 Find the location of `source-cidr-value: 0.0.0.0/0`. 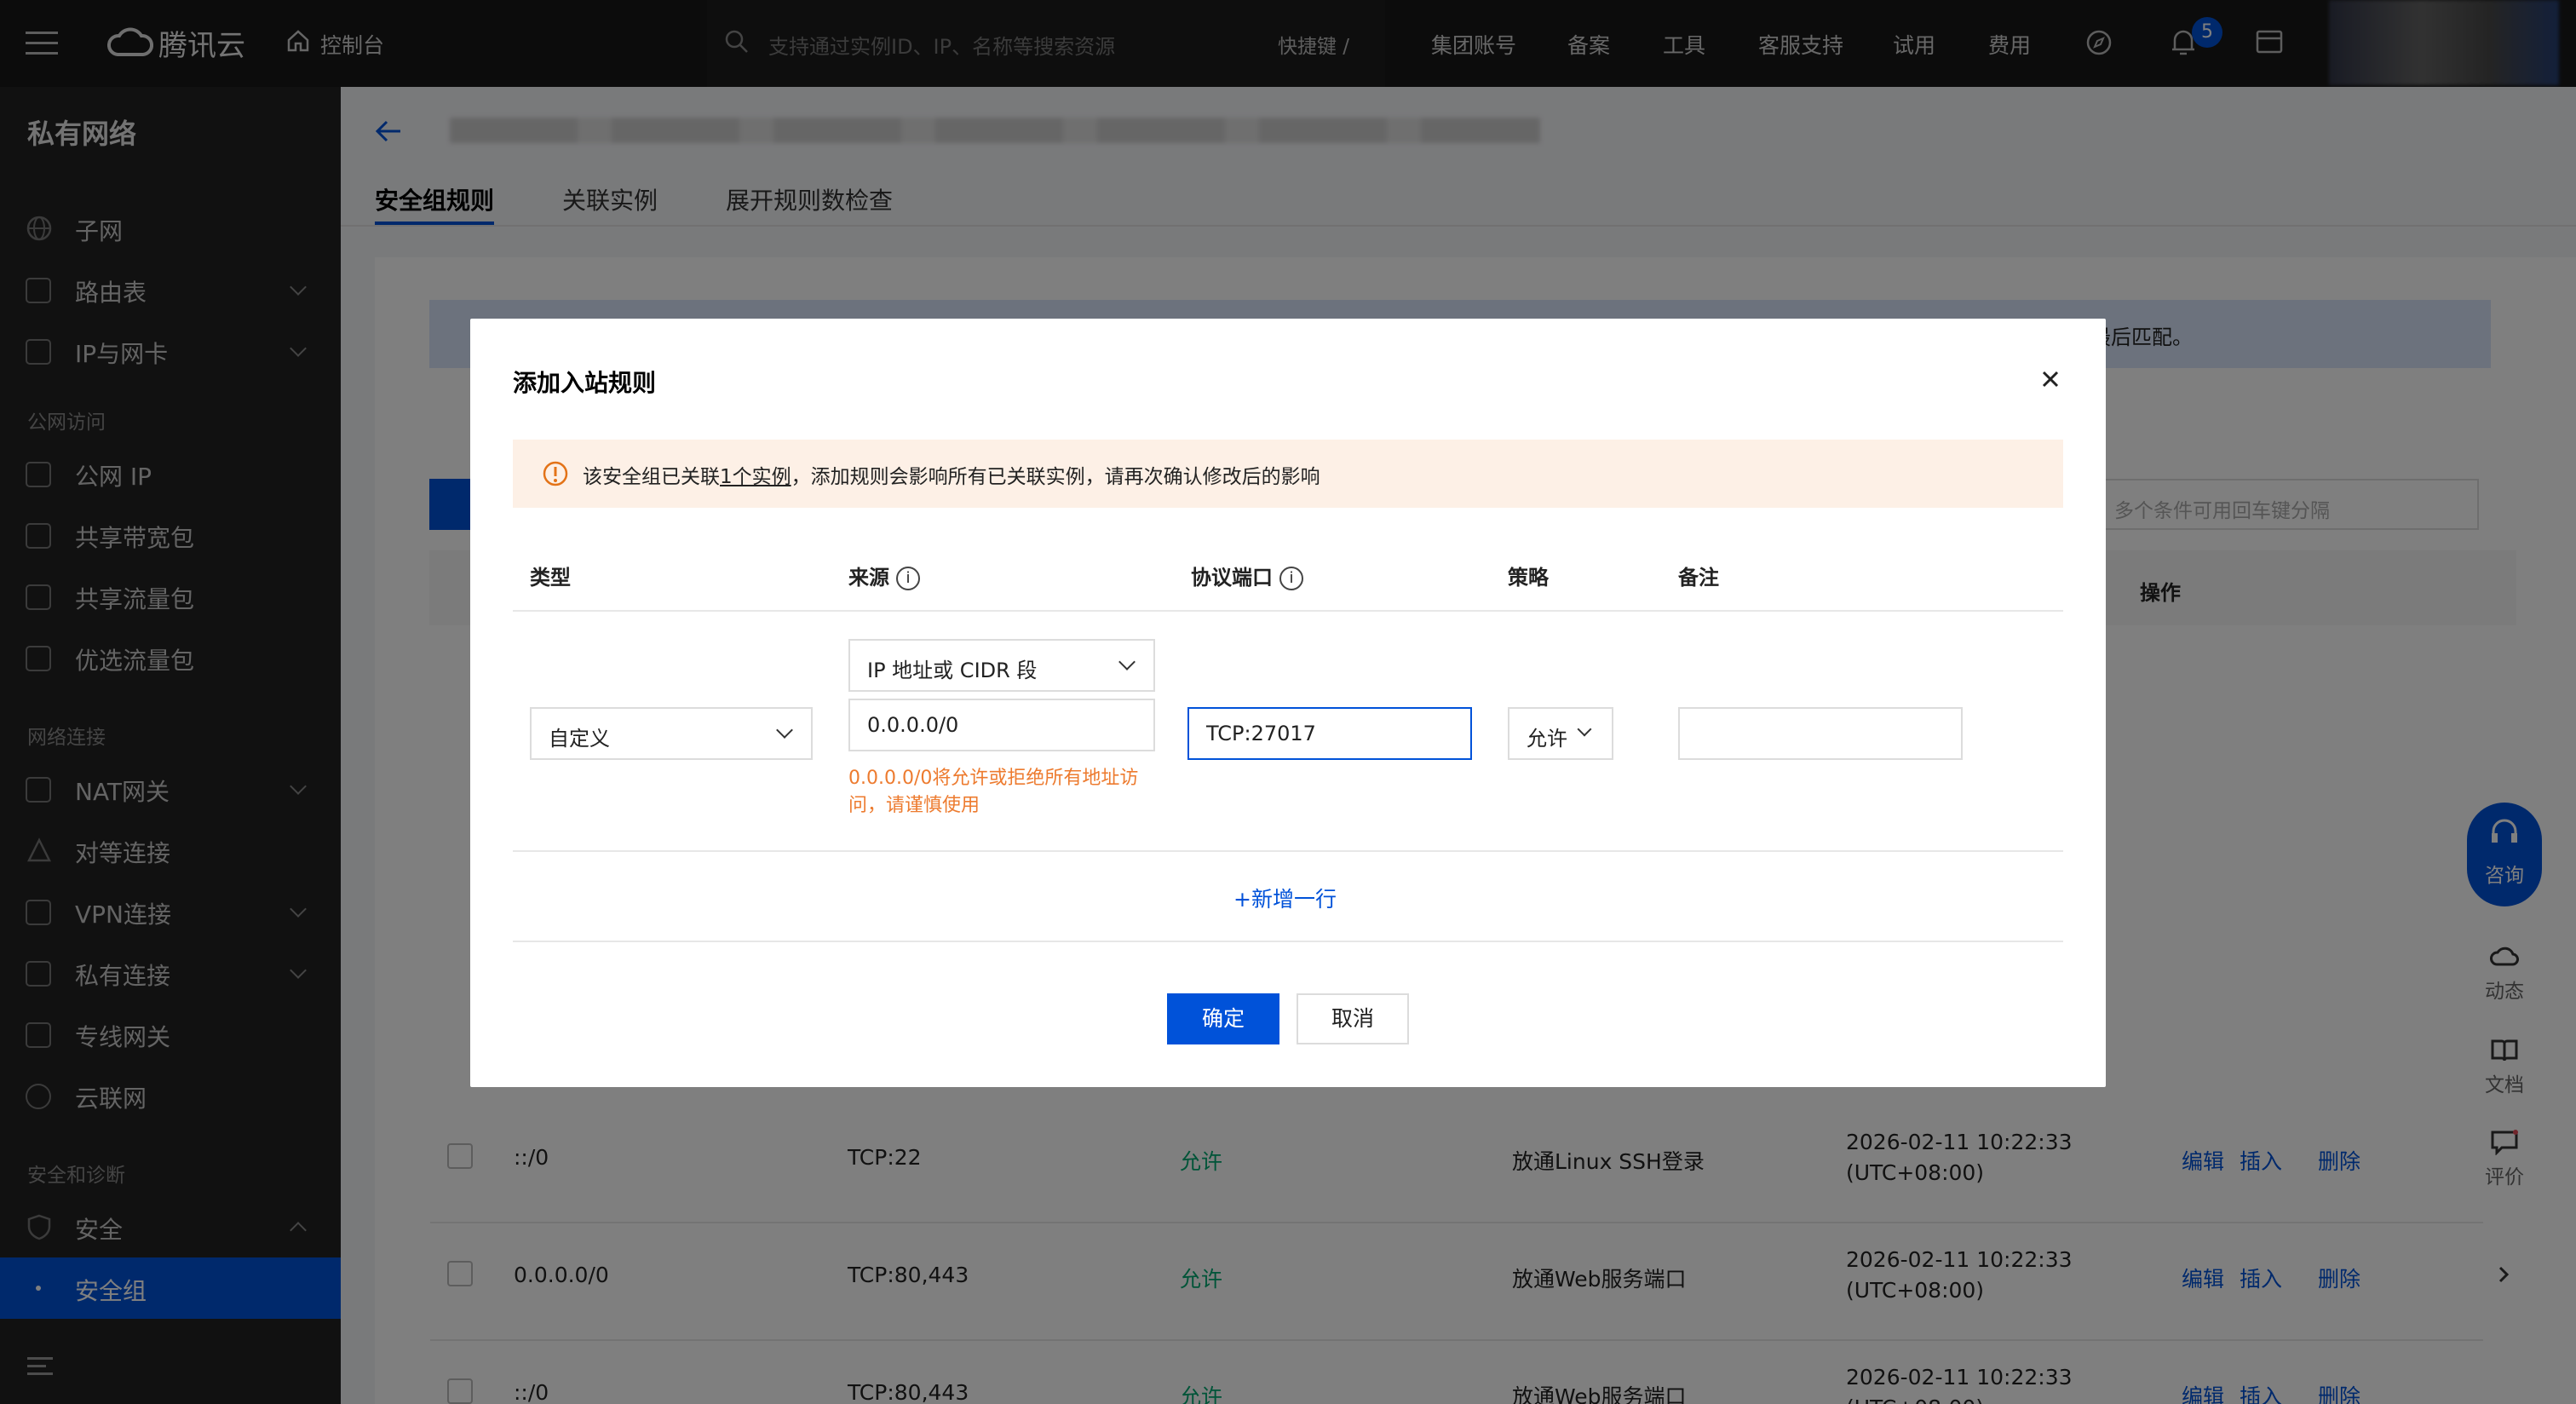

source-cidr-value: 0.0.0.0/0 is located at coordinates (913, 725).